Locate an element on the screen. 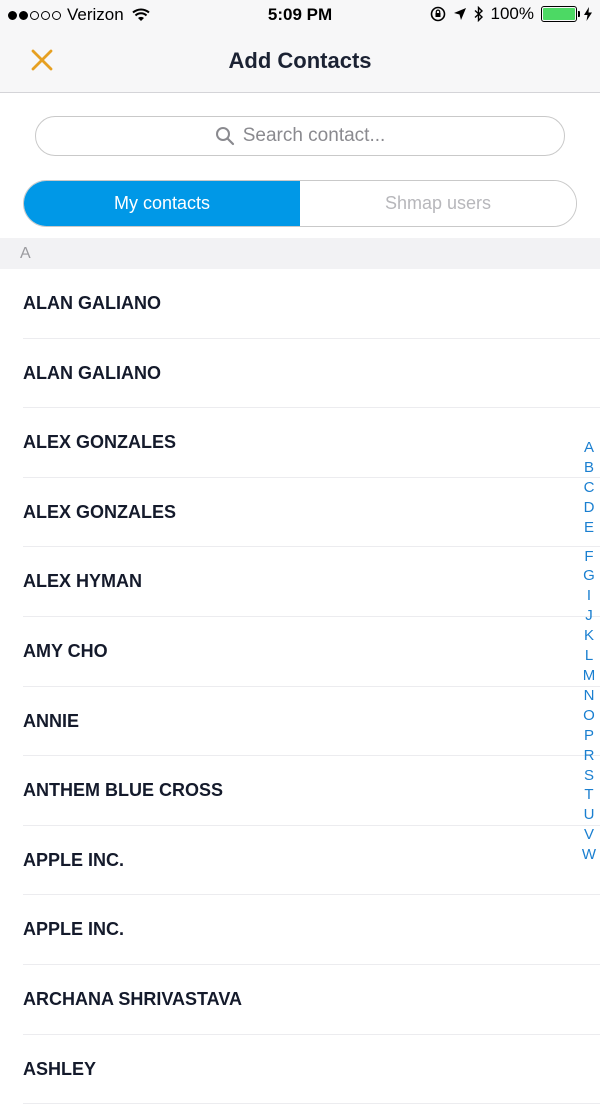 This screenshot has width=600, height=1104. index-letter-k: K is located at coordinates (589, 636).